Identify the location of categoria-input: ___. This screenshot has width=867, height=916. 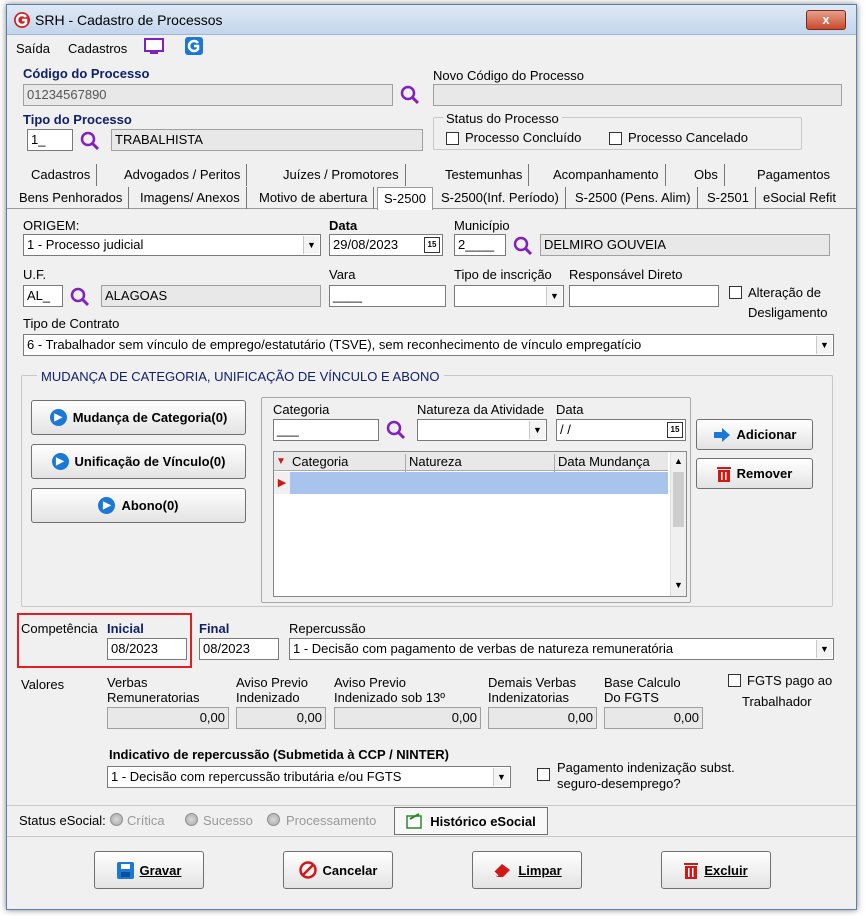
(326, 430).